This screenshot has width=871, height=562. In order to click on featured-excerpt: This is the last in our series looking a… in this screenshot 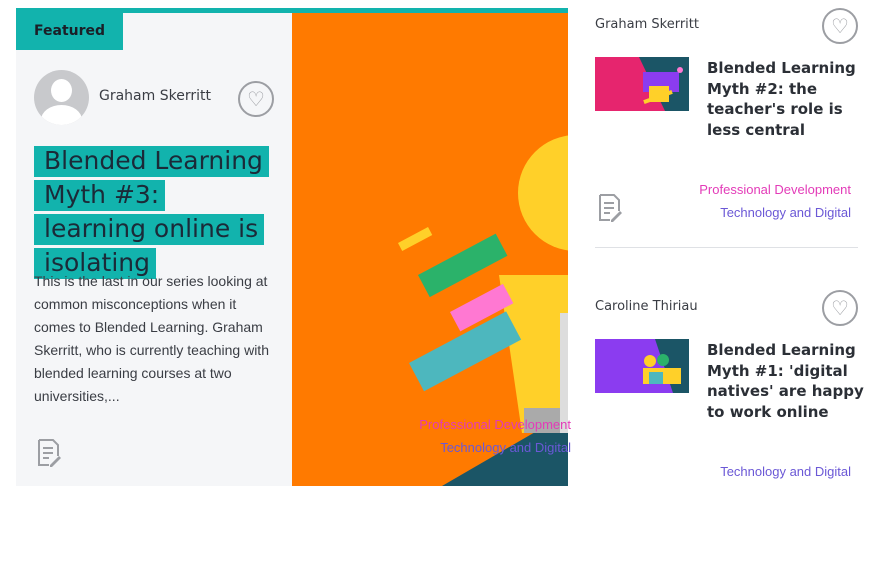, I will do `click(151, 338)`.